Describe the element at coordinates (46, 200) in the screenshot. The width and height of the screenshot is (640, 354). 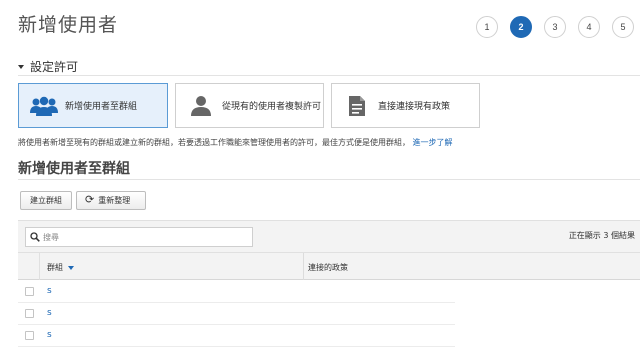
I see `create-group-button: 建立群組` at that location.